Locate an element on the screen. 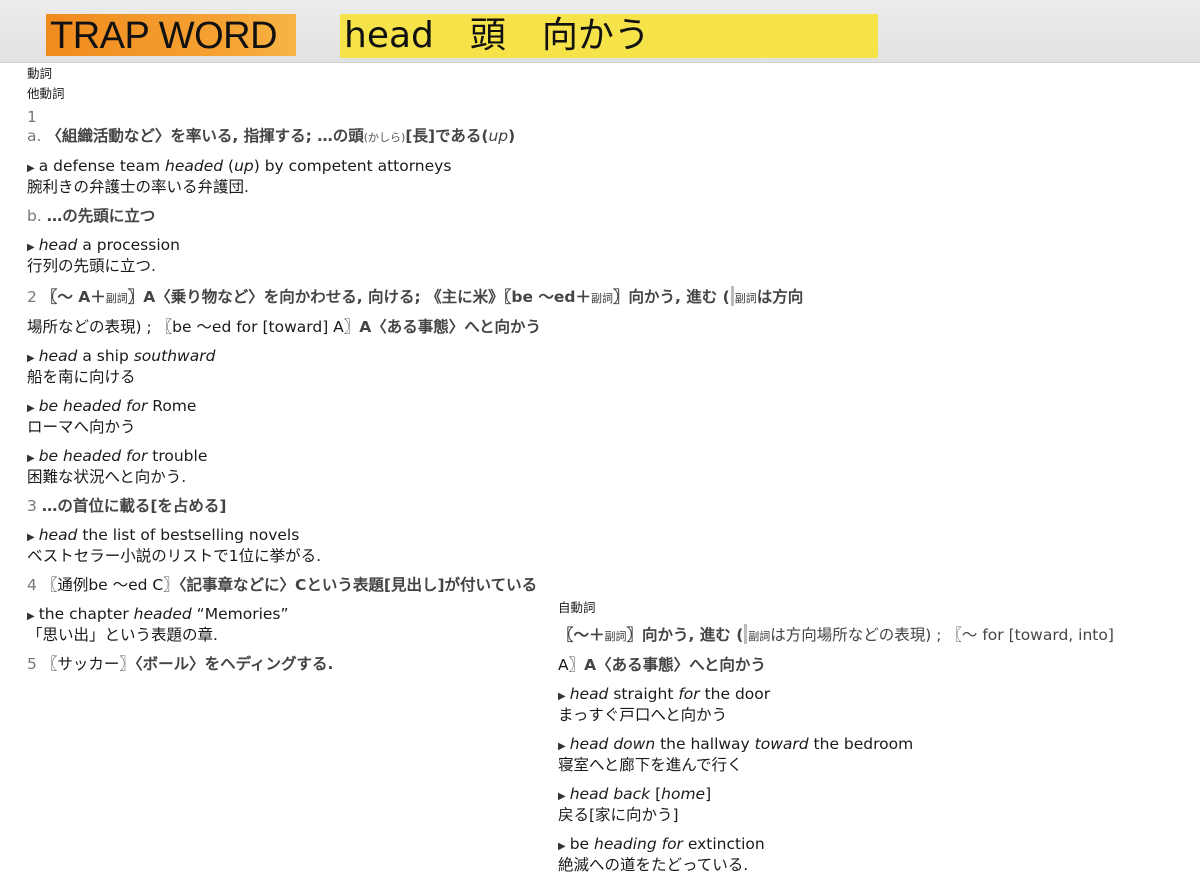 The image size is (1200, 880). example-keyword: southward is located at coordinates (174, 356).